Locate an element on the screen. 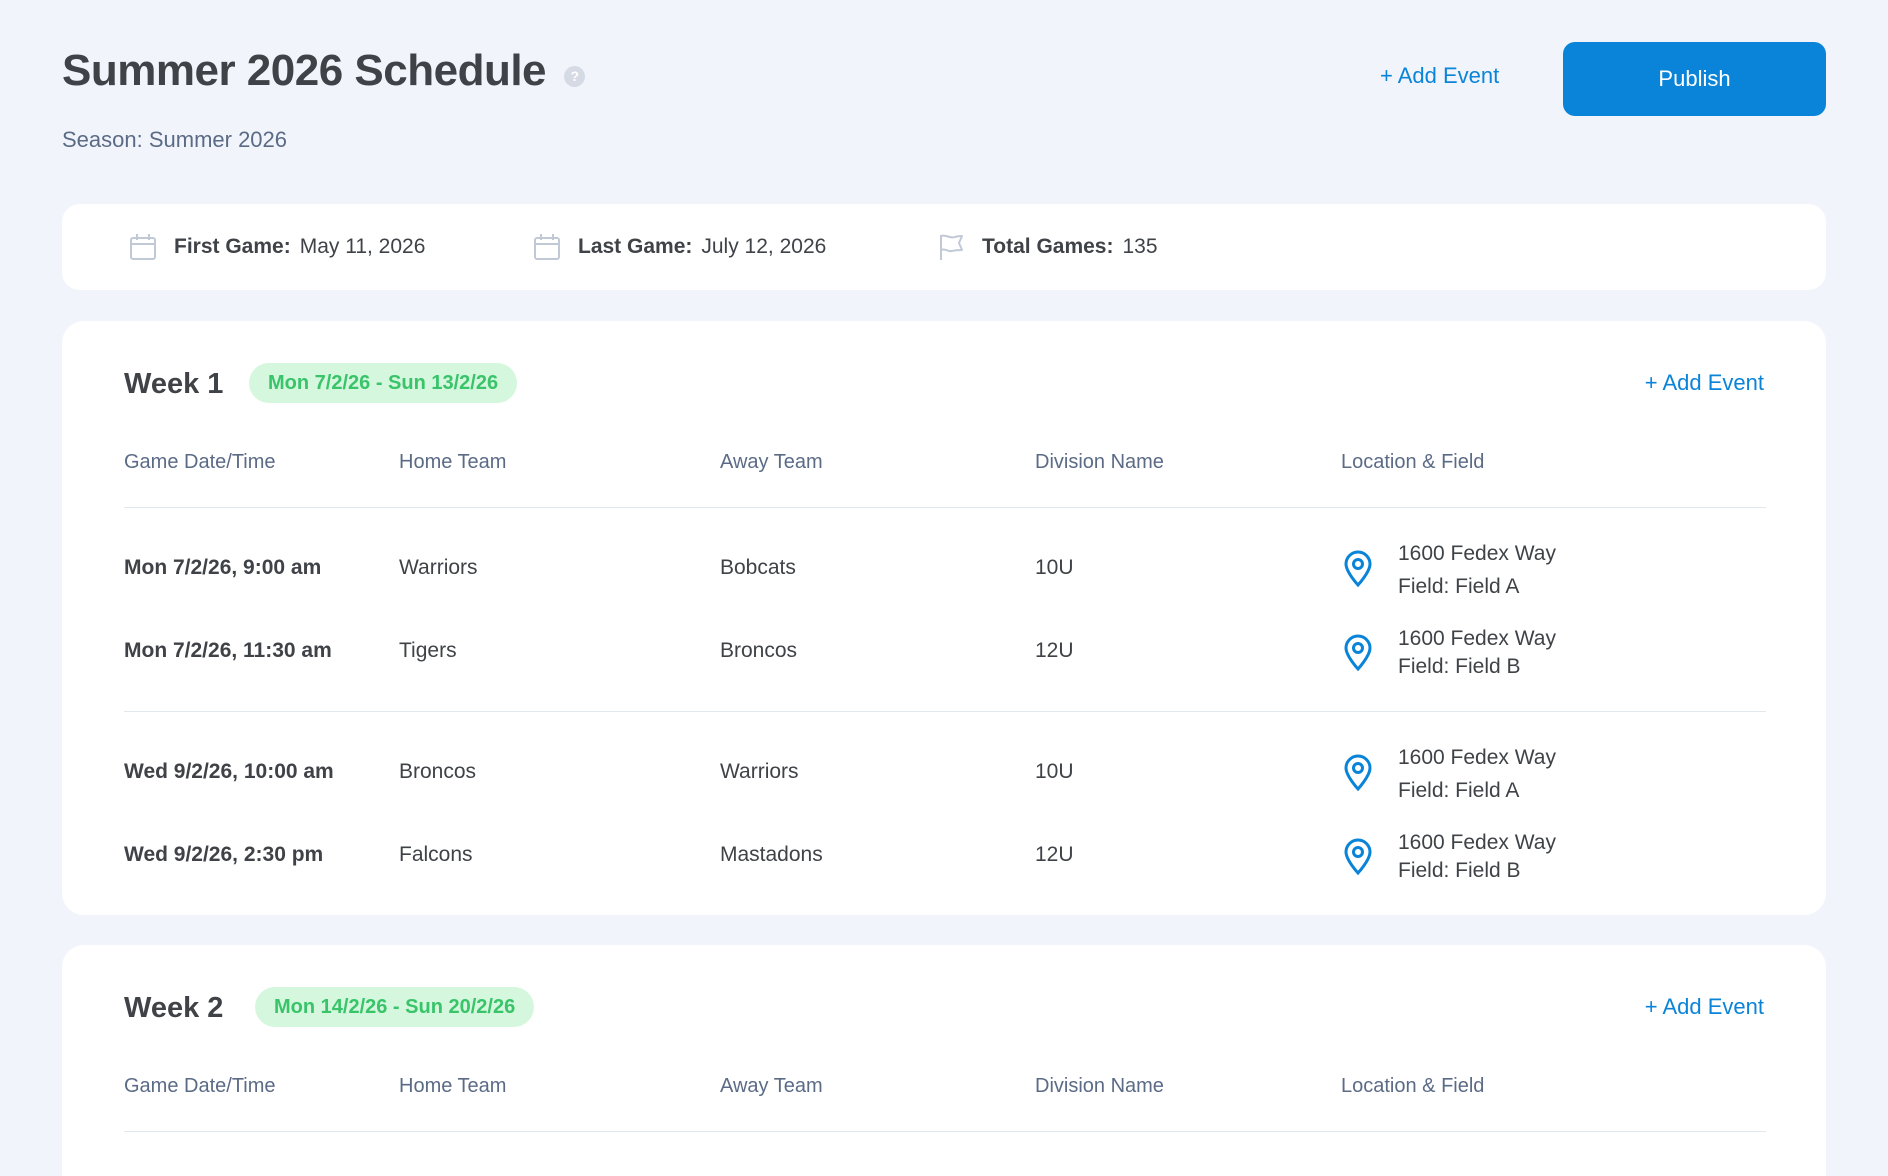  first-game-summary: First Game: May 11, 2026 is located at coordinates (276, 247).